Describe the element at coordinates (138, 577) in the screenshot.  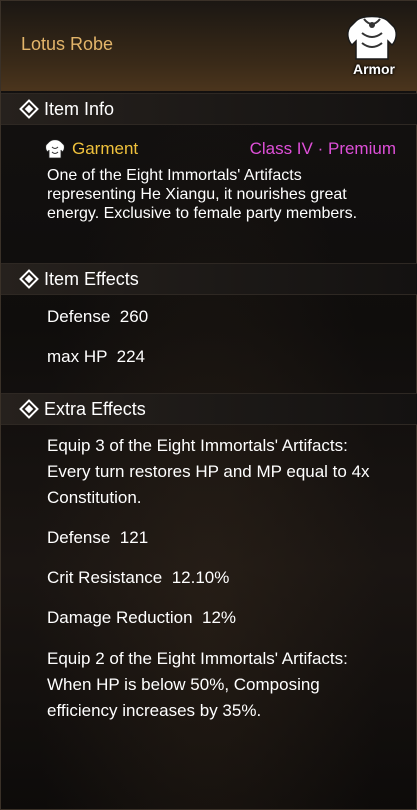
I see `stat-crit-resistance: Crit Resistance 12.10%` at that location.